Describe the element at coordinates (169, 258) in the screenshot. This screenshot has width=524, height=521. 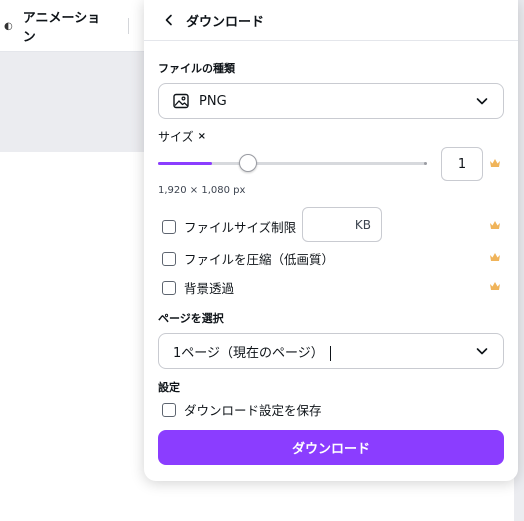
I see `compress-checkbox` at that location.